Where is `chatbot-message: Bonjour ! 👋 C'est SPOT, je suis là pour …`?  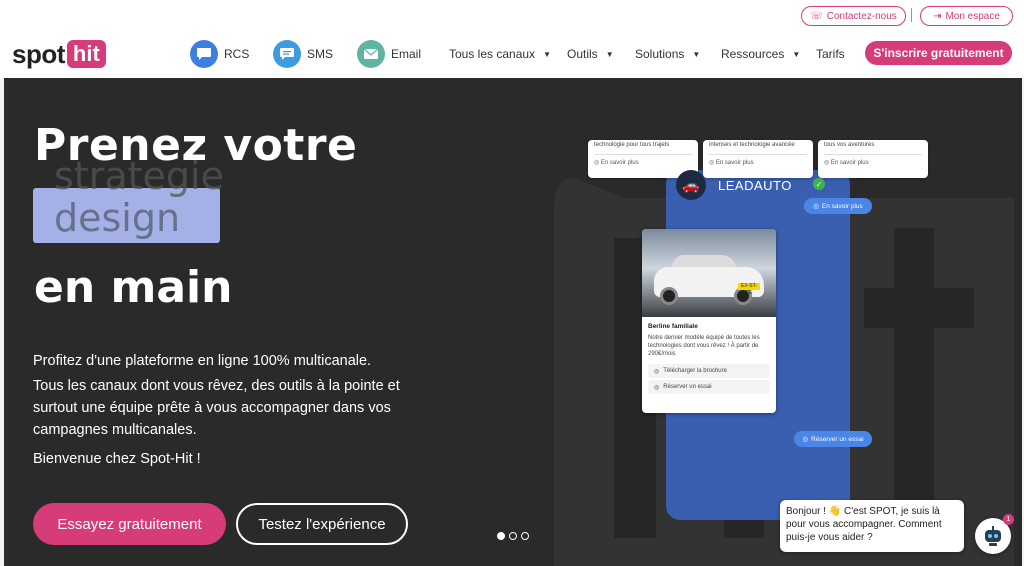 chatbot-message: Bonjour ! 👋 C'est SPOT, je suis là pour … is located at coordinates (872, 526).